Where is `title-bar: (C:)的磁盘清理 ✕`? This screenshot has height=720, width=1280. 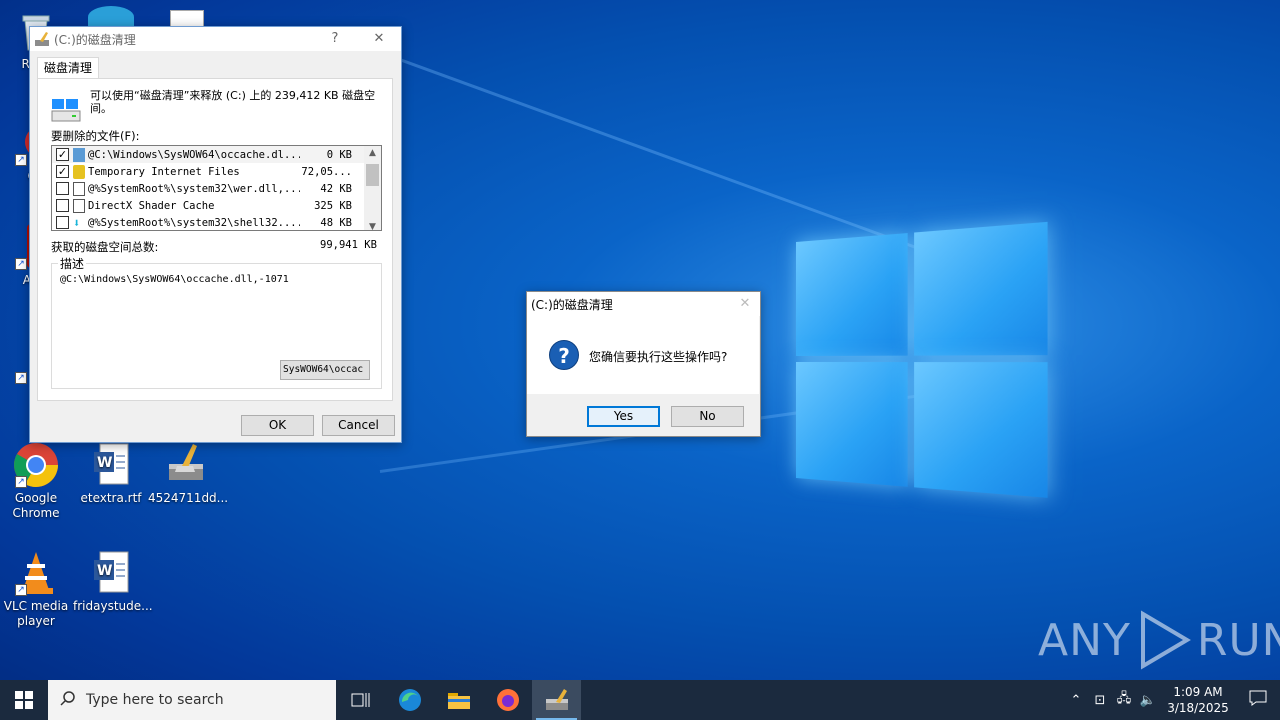
title-bar: (C:)的磁盘清理 ✕ is located at coordinates (643, 304).